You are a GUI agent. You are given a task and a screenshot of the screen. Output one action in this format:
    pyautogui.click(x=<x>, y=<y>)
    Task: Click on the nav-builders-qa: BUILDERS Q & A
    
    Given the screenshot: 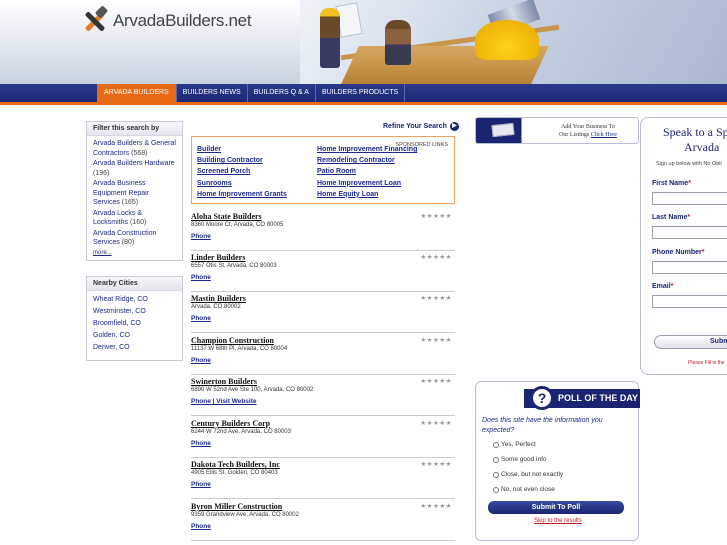 What is the action you would take?
    pyautogui.click(x=282, y=93)
    